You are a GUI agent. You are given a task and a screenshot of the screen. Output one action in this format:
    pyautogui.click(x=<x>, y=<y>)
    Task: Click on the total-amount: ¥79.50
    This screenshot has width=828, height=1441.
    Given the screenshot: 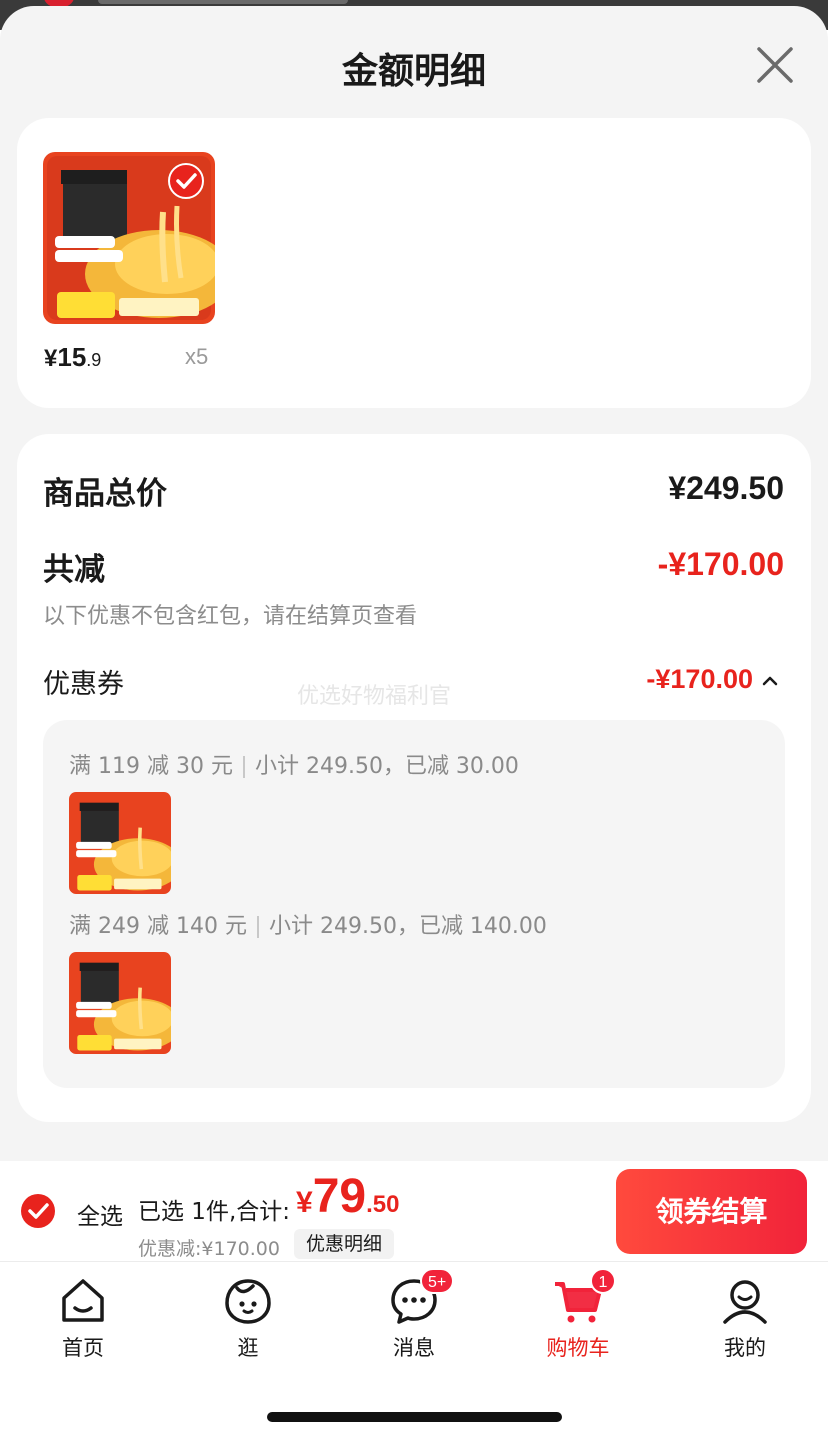 What is the action you would take?
    pyautogui.click(x=347, y=1196)
    